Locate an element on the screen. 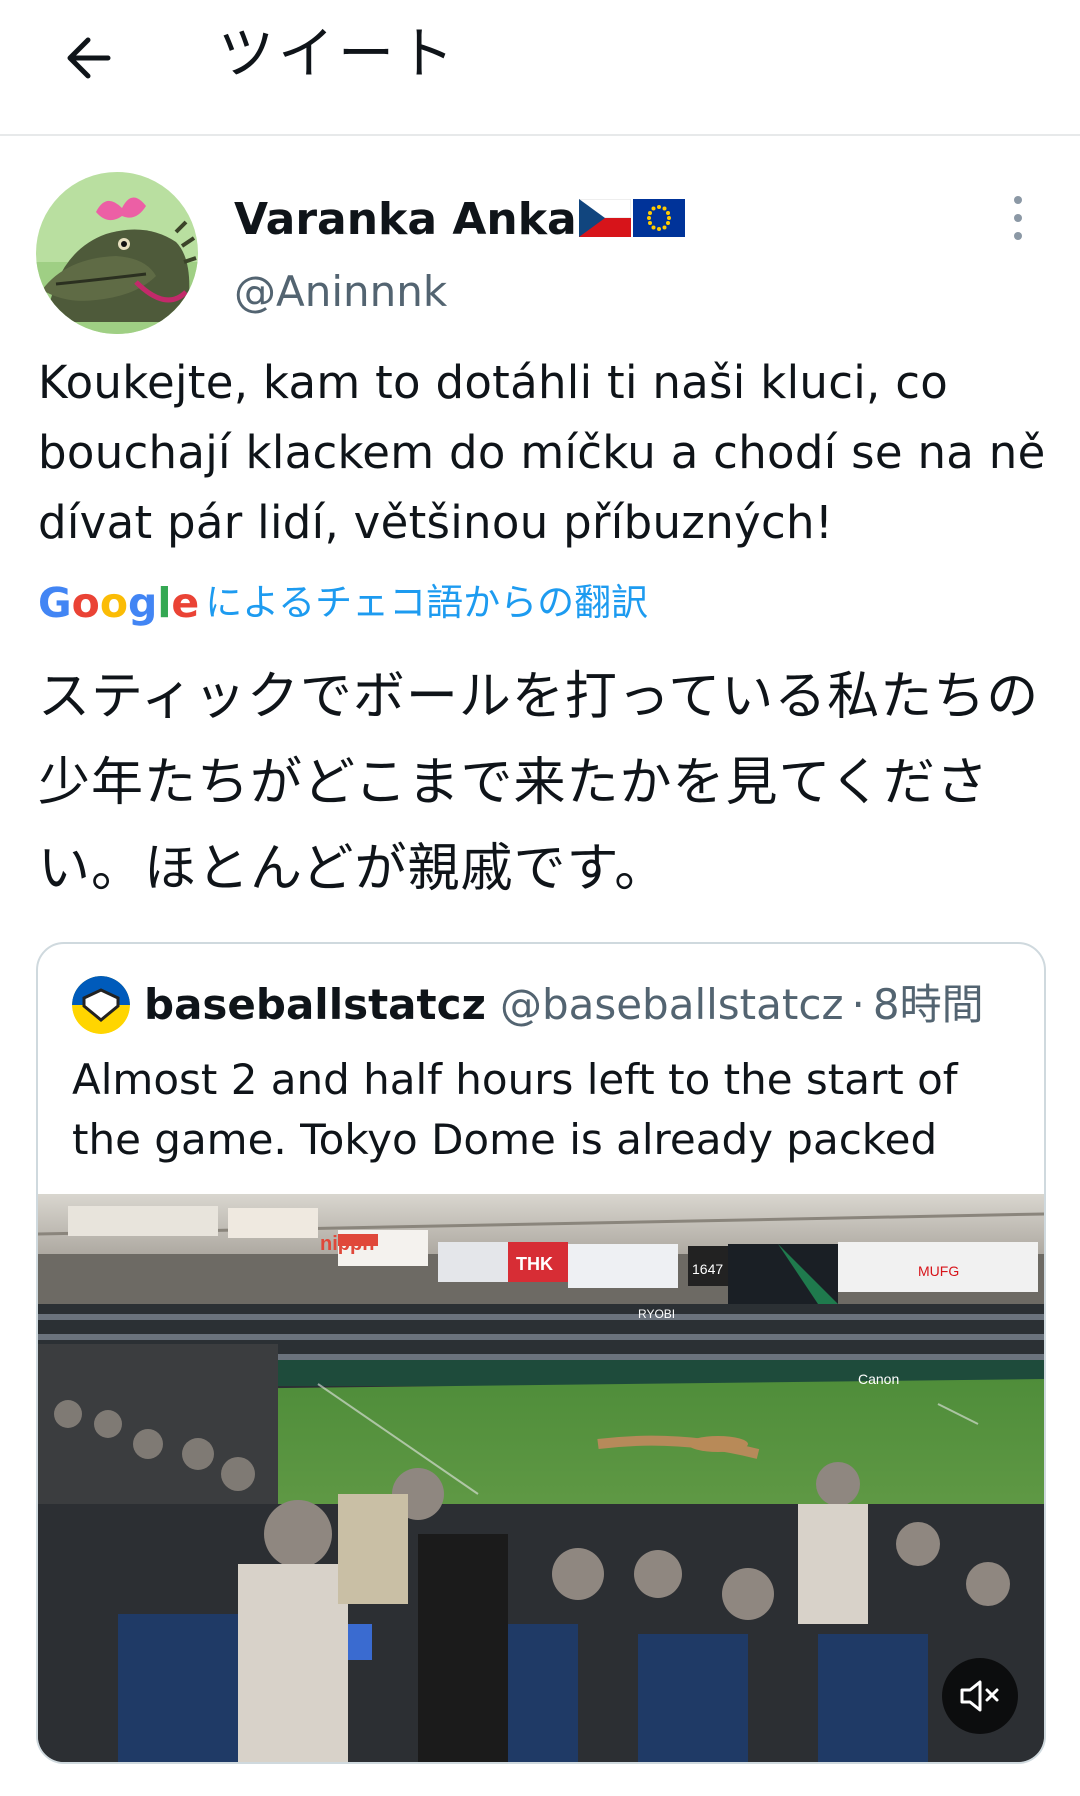  quote-timestamp: 8時間 is located at coordinates (928, 1005).